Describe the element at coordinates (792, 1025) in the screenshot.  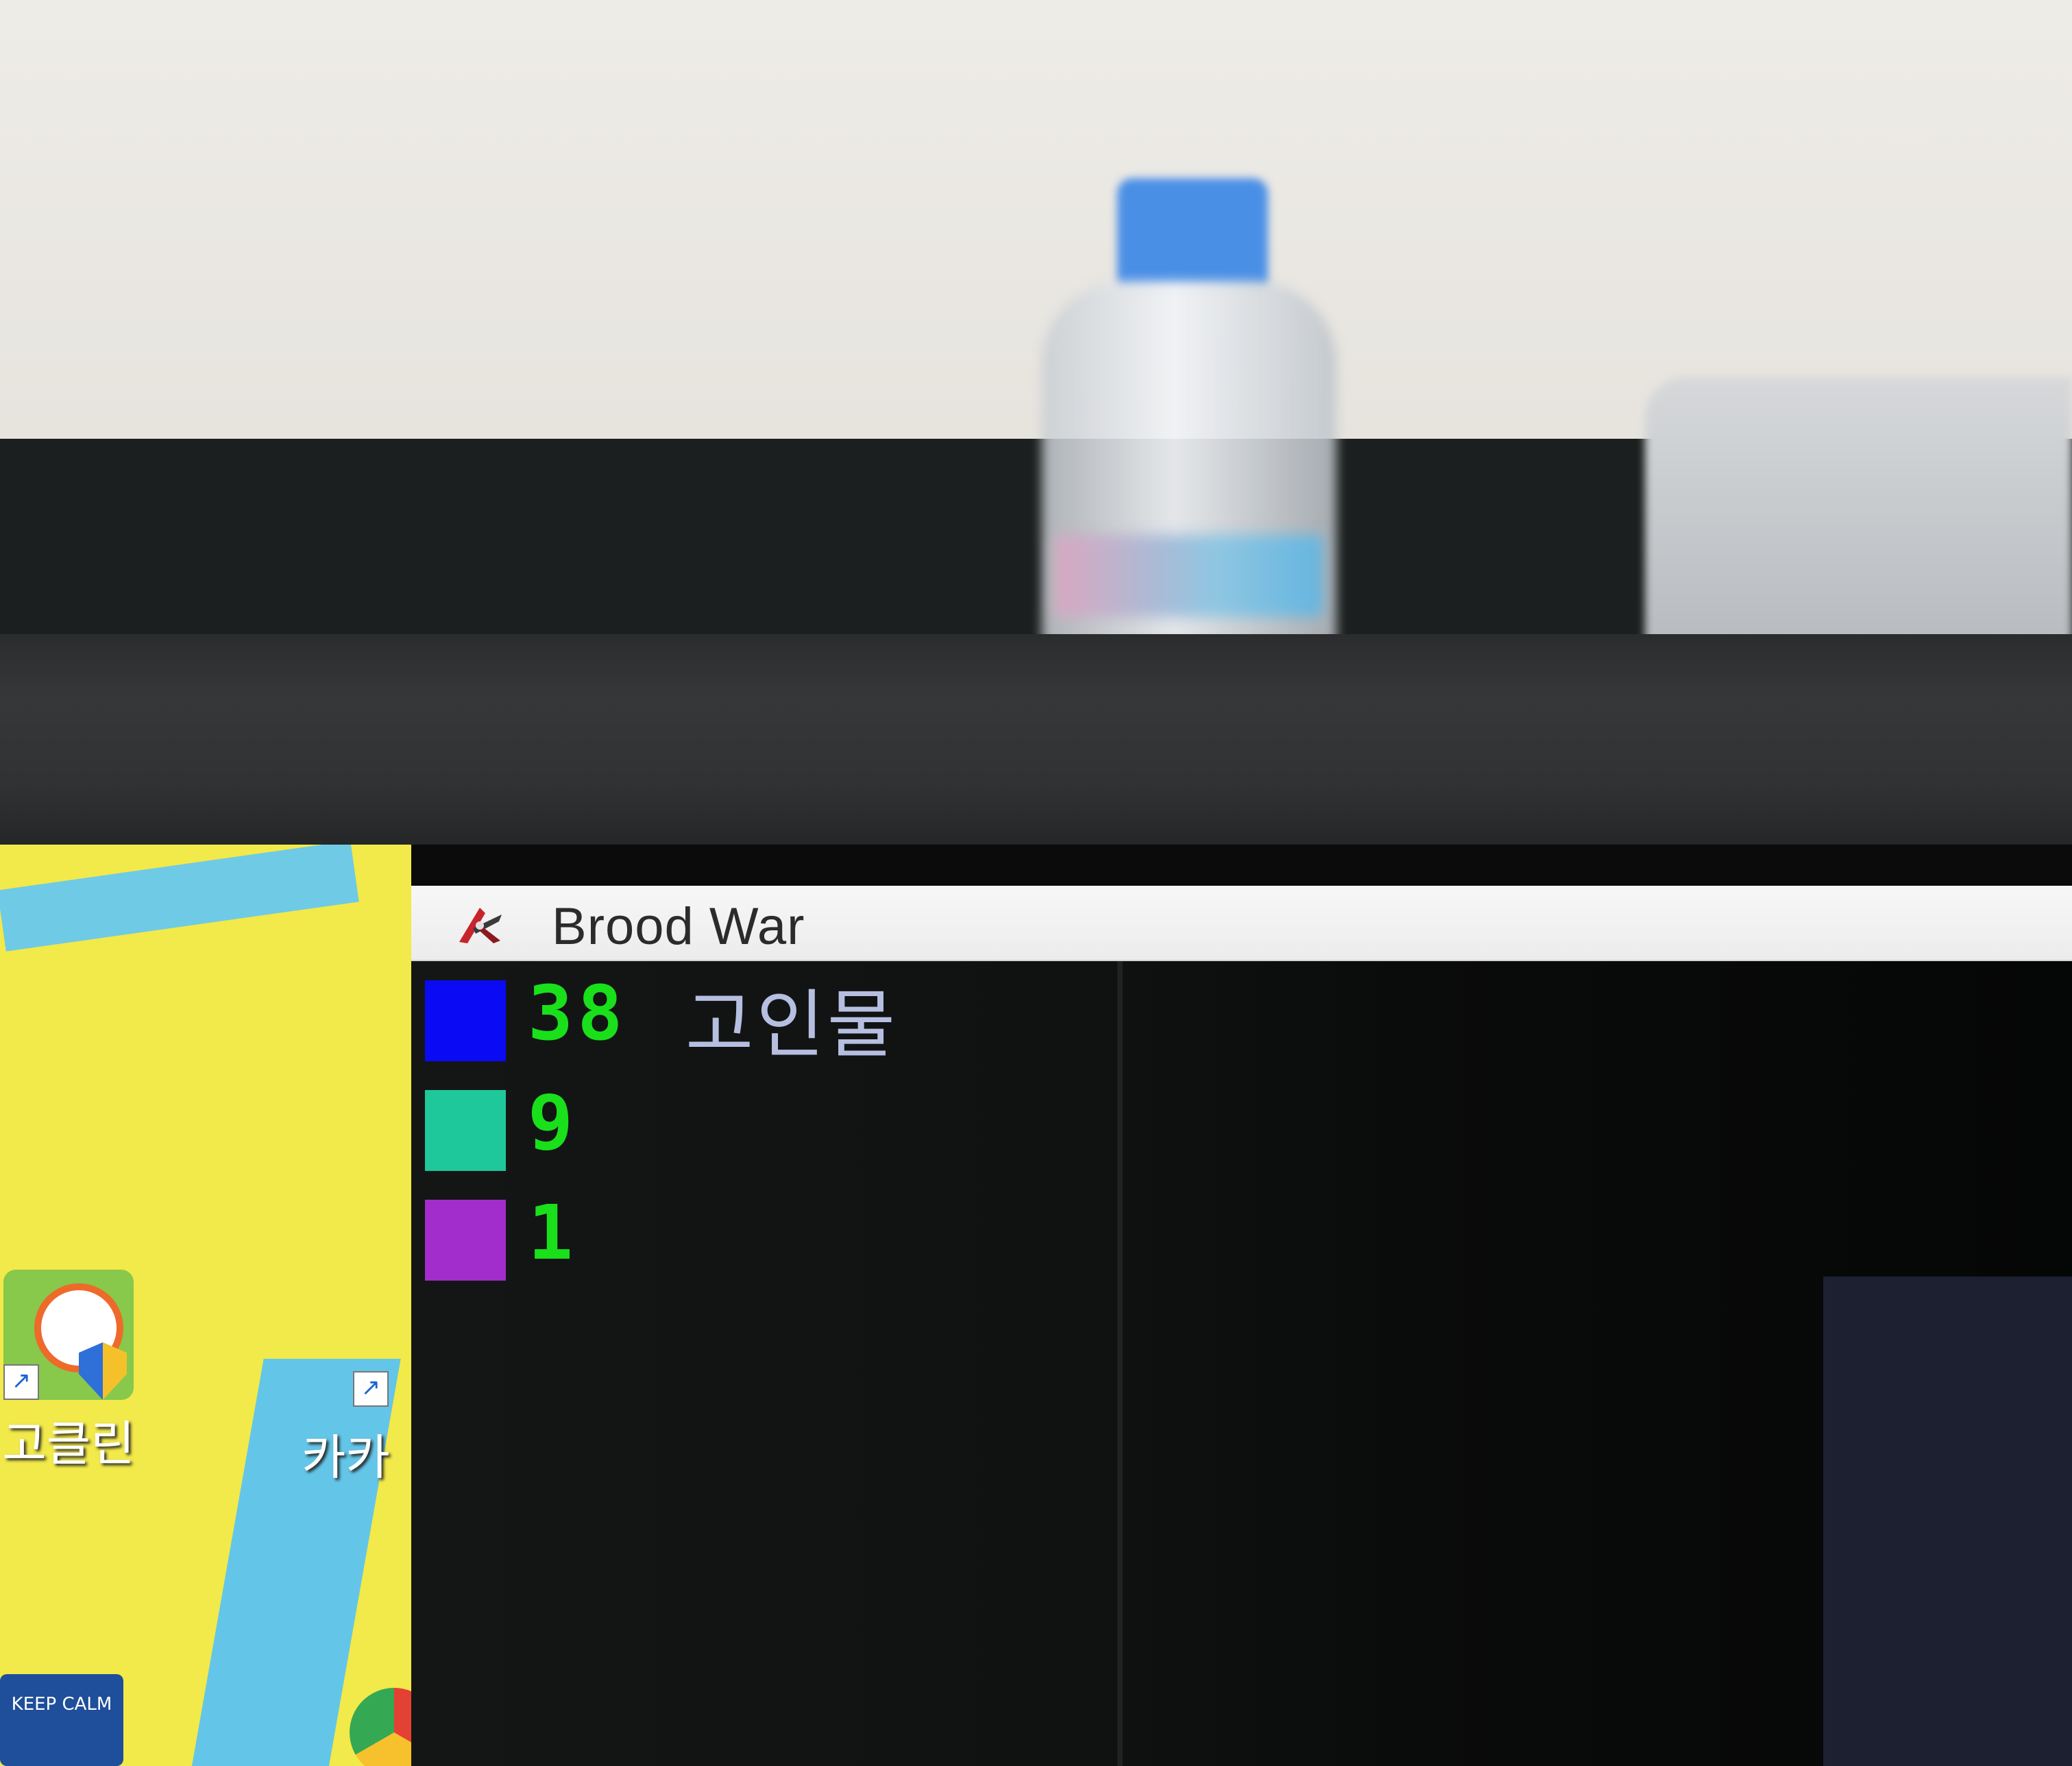
I see `player-name: 고인물` at that location.